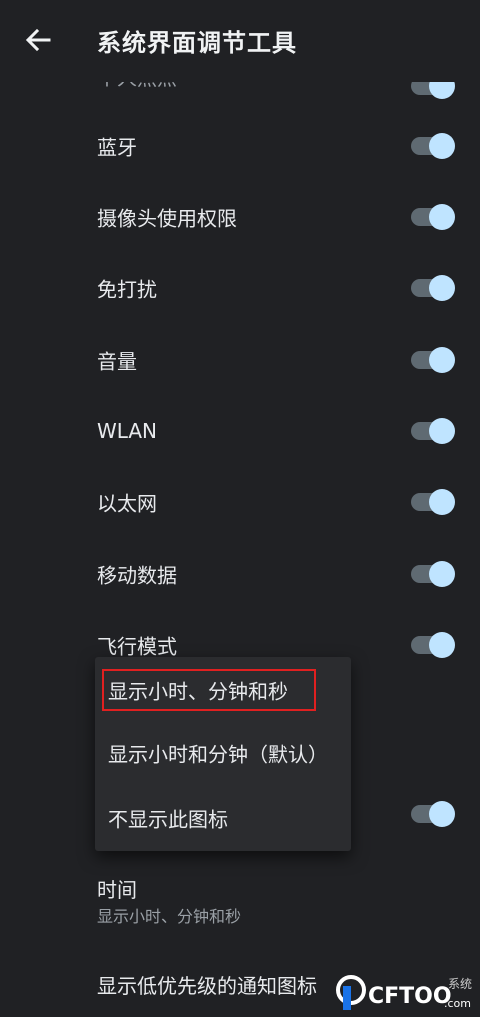 This screenshot has width=480, height=1017. I want to click on toggle-label: 飞行模式, so click(137, 646).